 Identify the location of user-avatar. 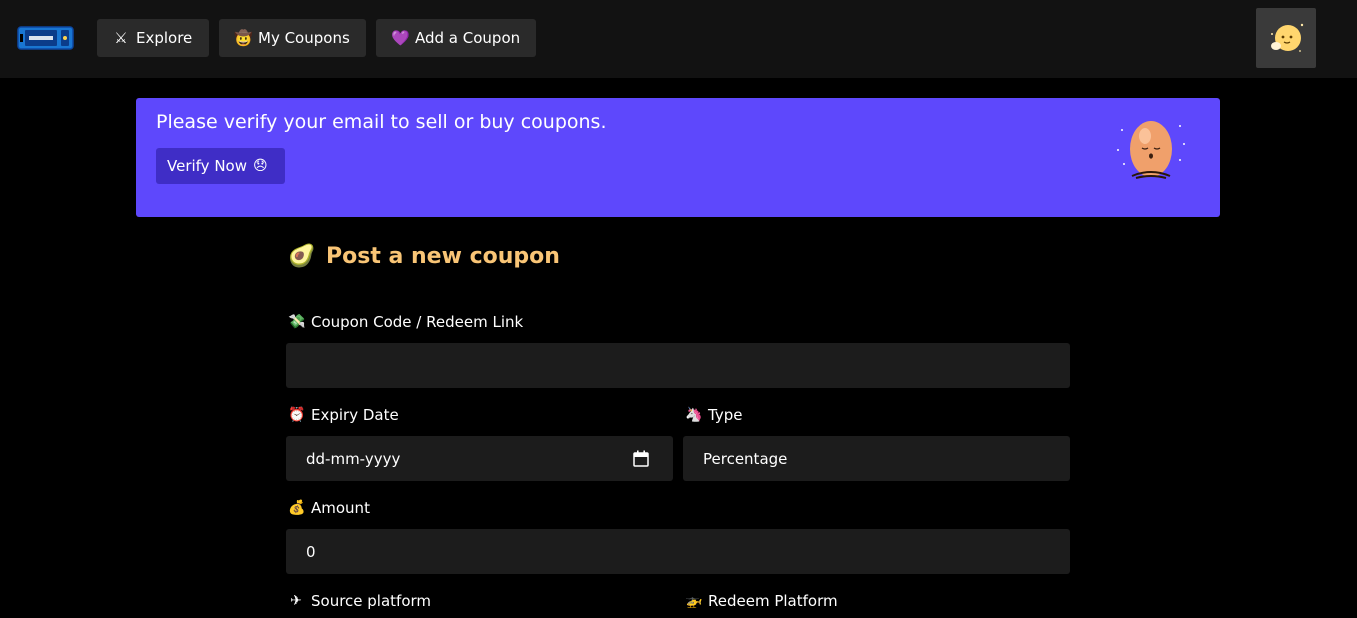
(1286, 38).